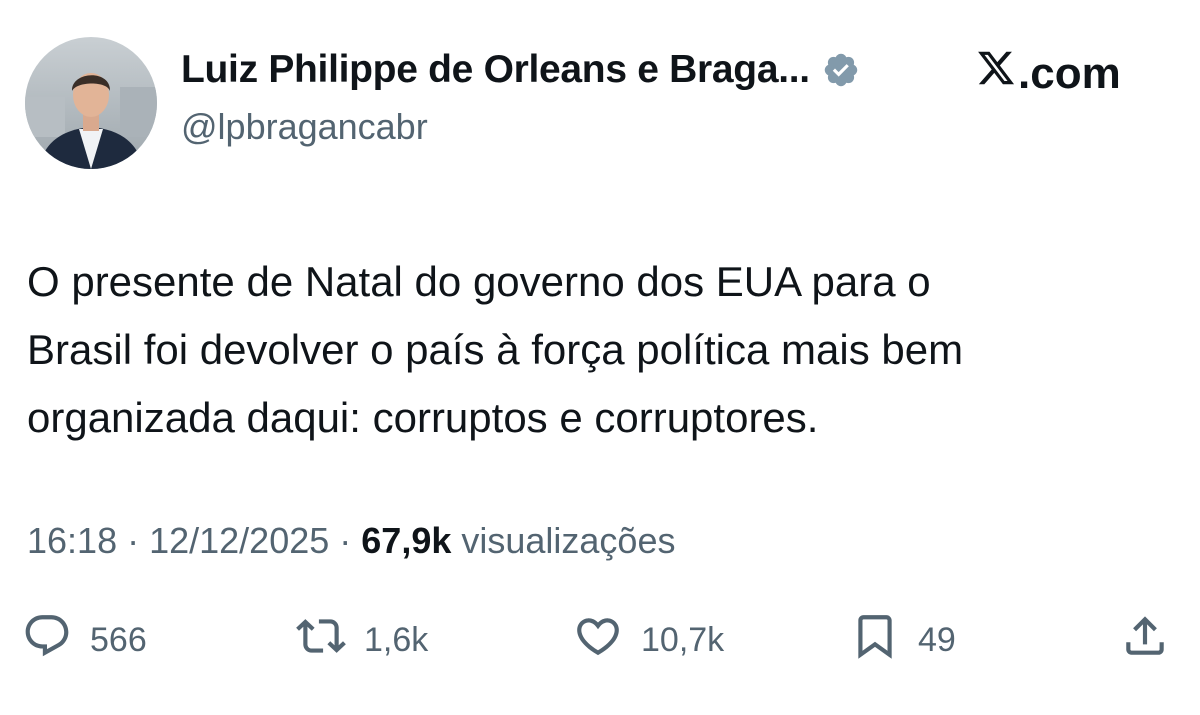 The height and width of the screenshot is (715, 1200). What do you see at coordinates (91, 103) in the screenshot?
I see `avatar` at bounding box center [91, 103].